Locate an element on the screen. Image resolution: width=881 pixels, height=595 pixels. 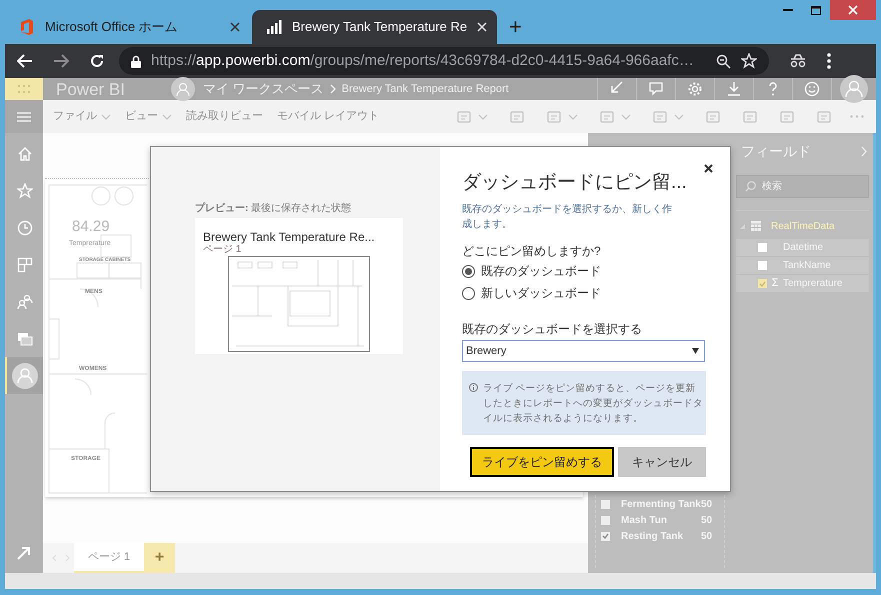
browser-tab: Microsoft Office ホーム is located at coordinates (127, 27).